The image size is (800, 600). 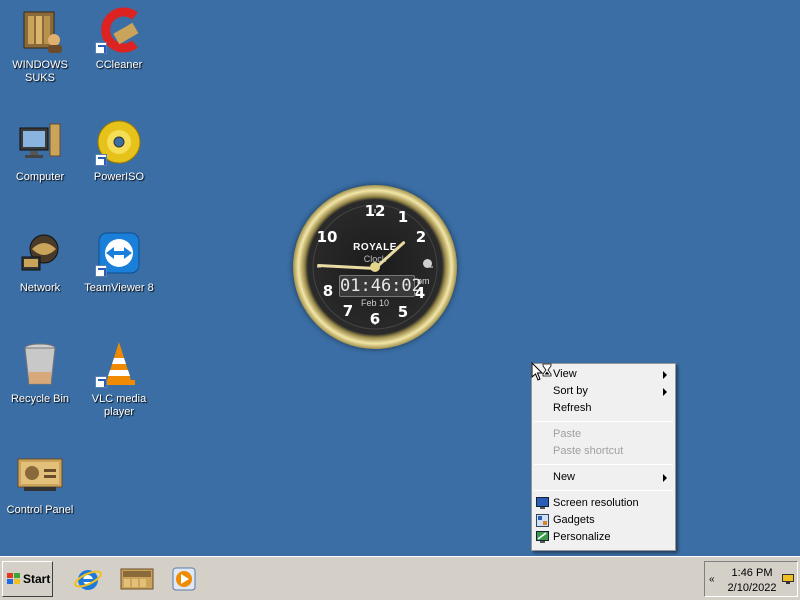 I want to click on clock-date: Feb 10, so click(x=375, y=303).